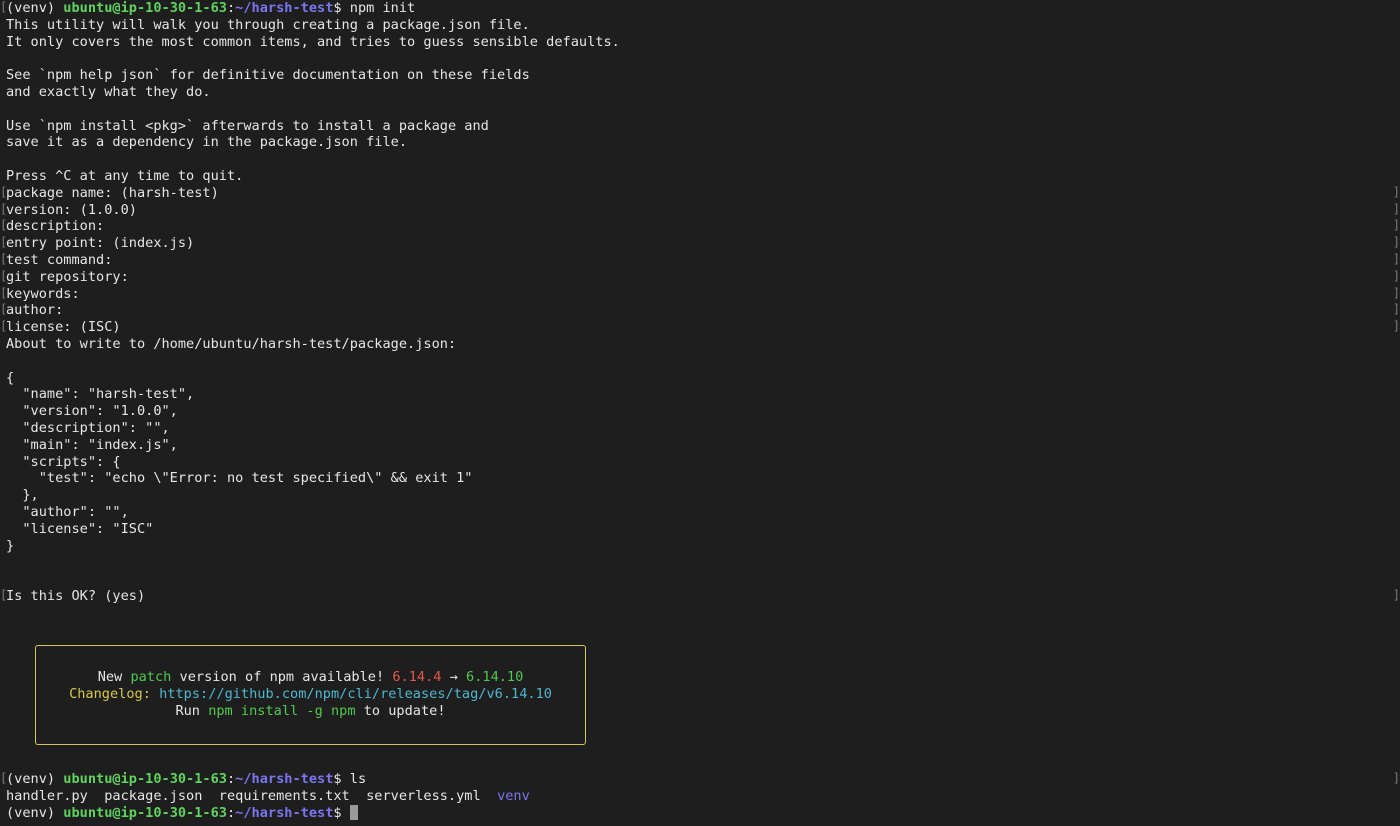 This screenshot has width=1400, height=826. Describe the element at coordinates (63, 461) in the screenshot. I see `json-line: "scripts": {` at that location.